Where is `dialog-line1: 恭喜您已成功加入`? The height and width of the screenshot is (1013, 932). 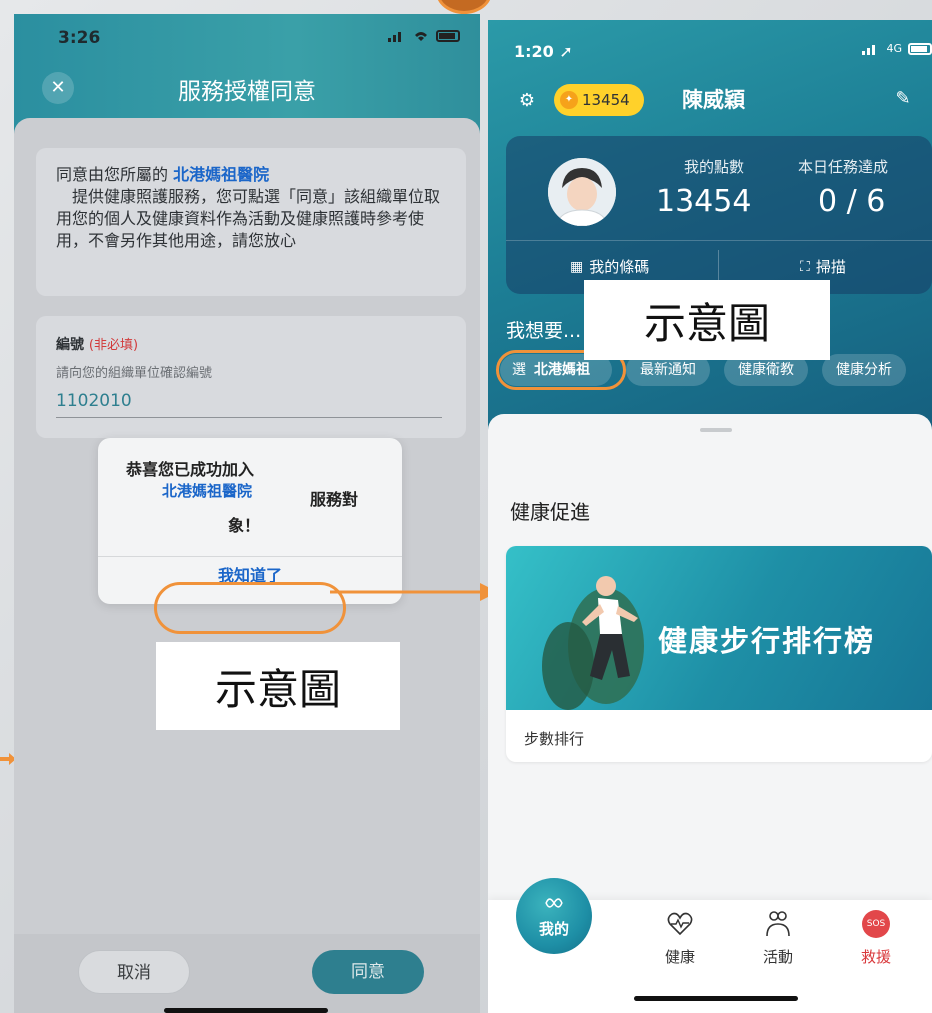 dialog-line1: 恭喜您已成功加入 is located at coordinates (190, 469).